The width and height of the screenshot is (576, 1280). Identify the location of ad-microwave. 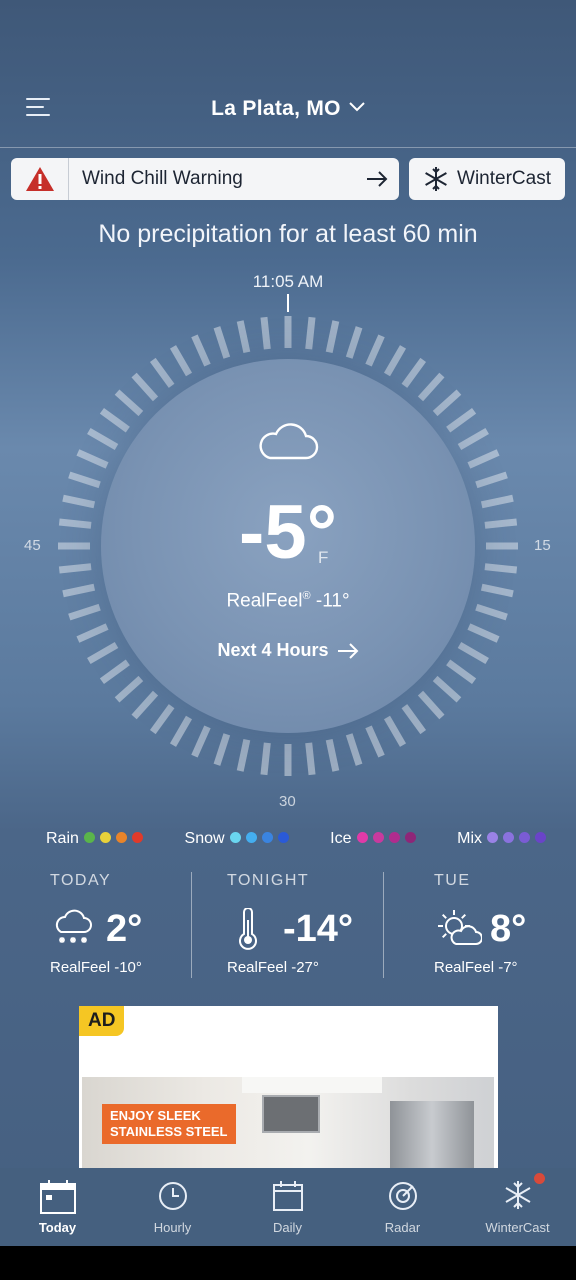
(291, 1114).